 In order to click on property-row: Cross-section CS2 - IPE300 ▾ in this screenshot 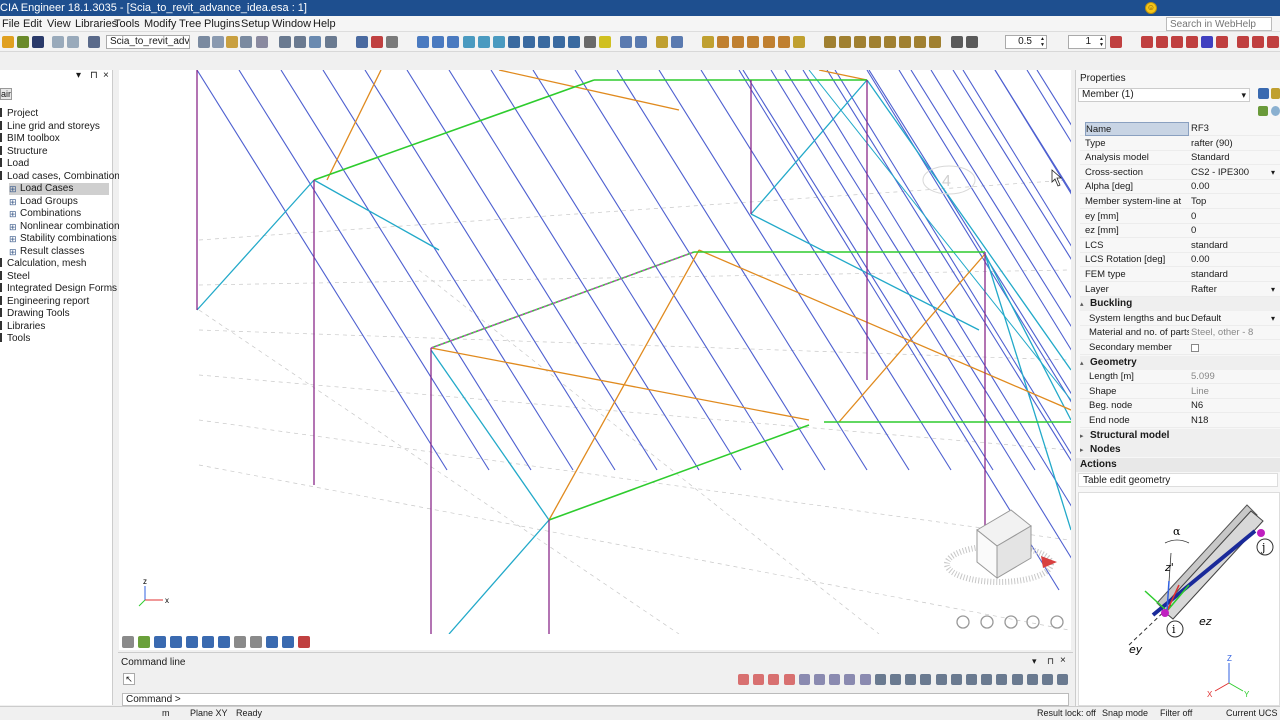, I will do `click(1180, 173)`.